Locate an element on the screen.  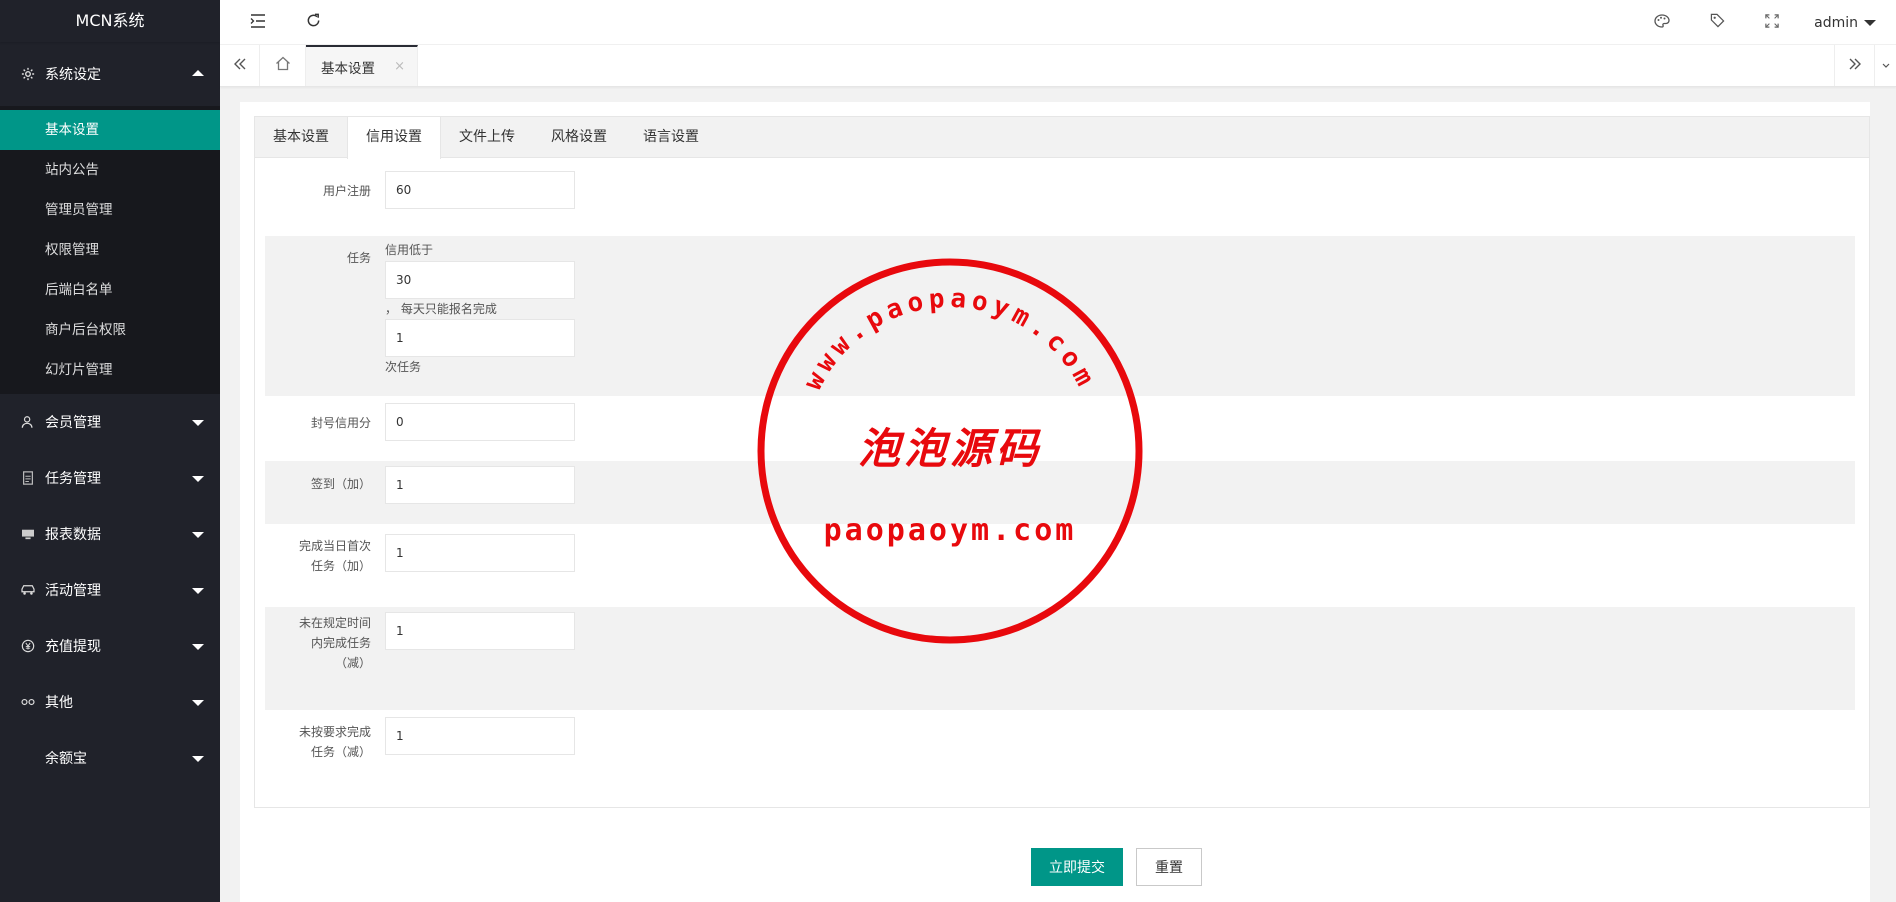
sidebar-item-whitelist: 后端白名单 is located at coordinates (110, 290).